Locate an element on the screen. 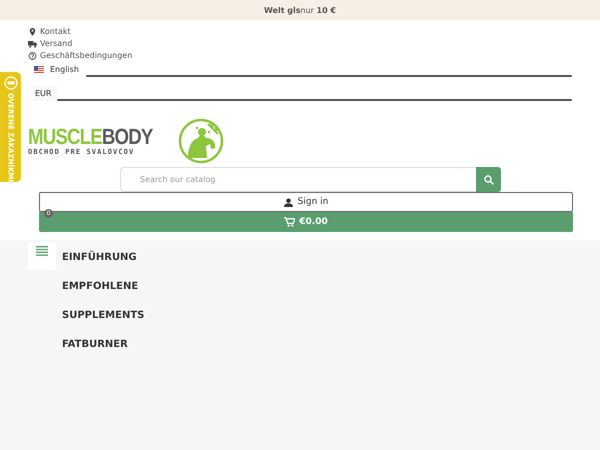 Image resolution: width=600 pixels, height=450 pixels. header-link: Geschäftsbedingungen is located at coordinates (80, 55).